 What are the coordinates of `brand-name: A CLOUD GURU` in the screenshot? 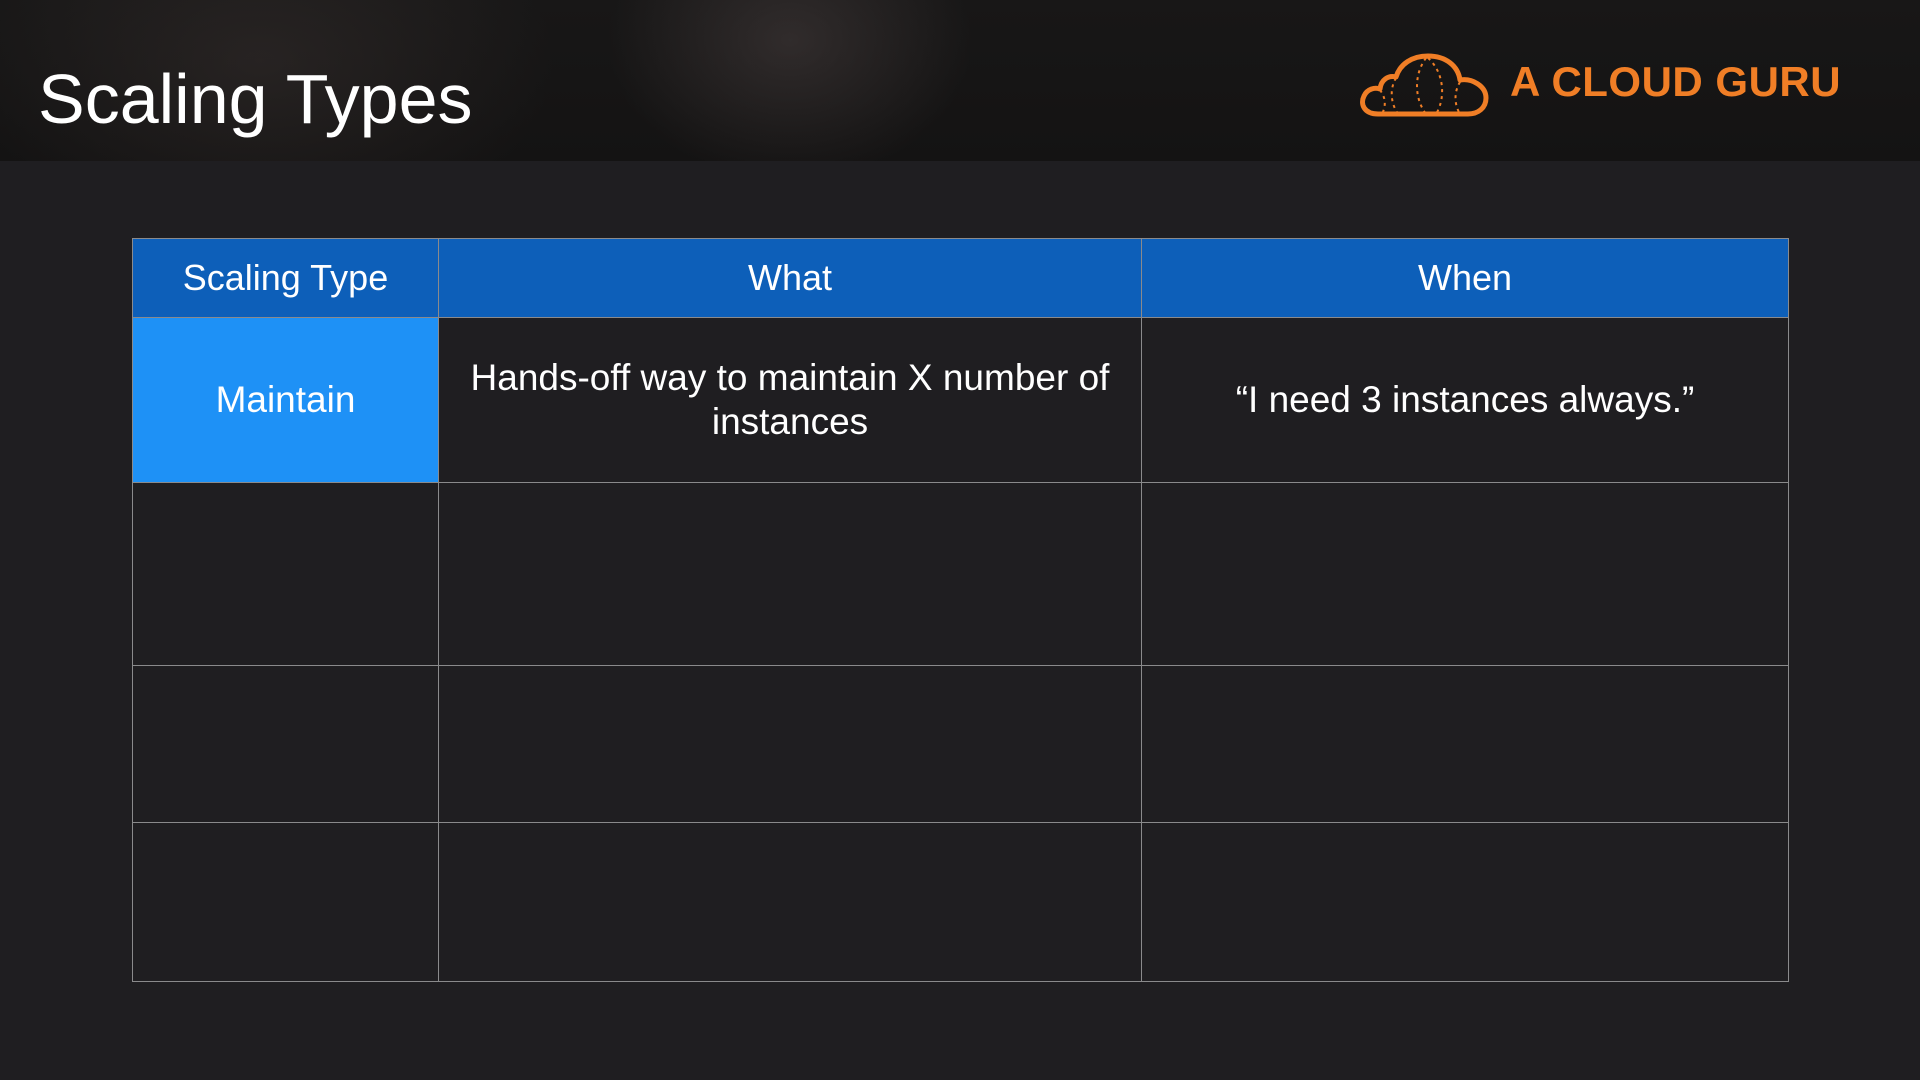 It's located at (1676, 81).